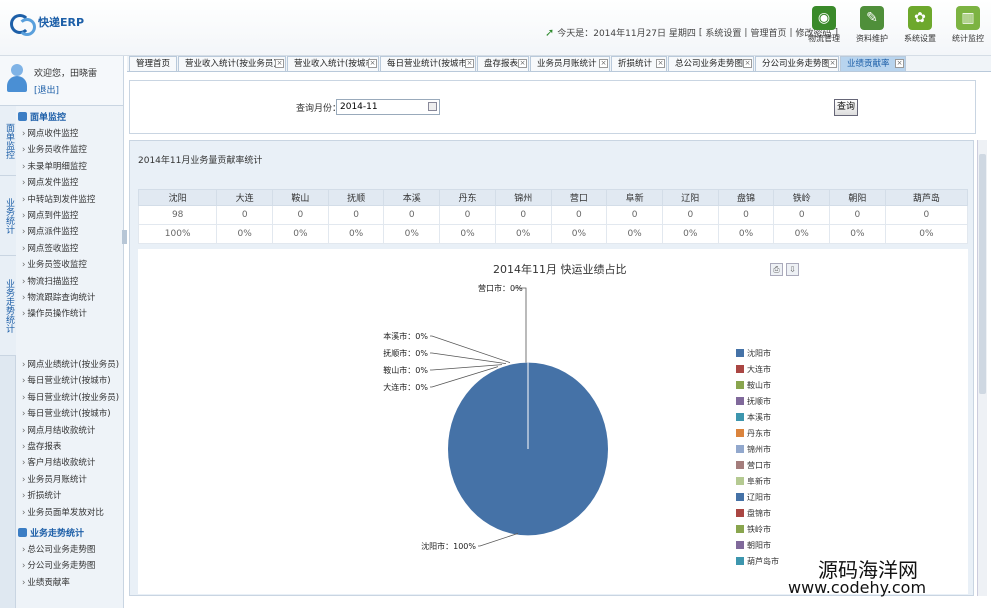  I want to click on column-header: 朝阳, so click(857, 197).